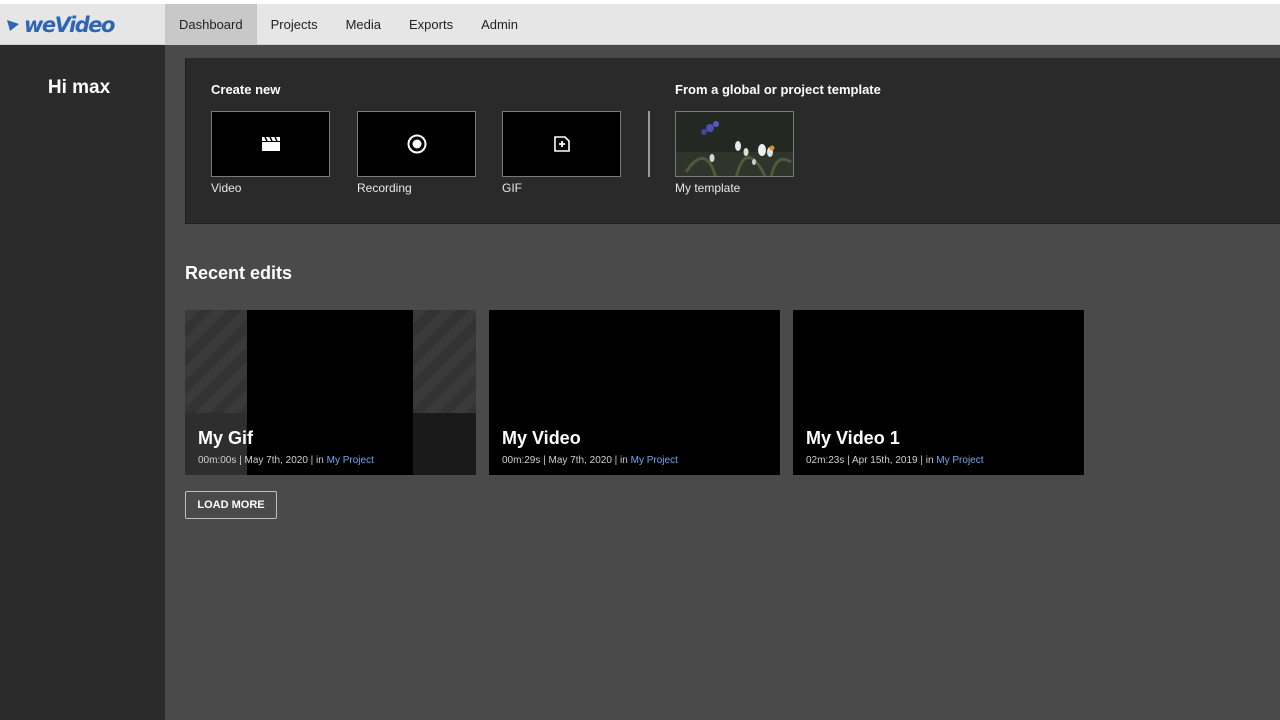 The width and height of the screenshot is (1280, 720). Describe the element at coordinates (13, 25) in the screenshot. I see `logo-play-icon` at that location.